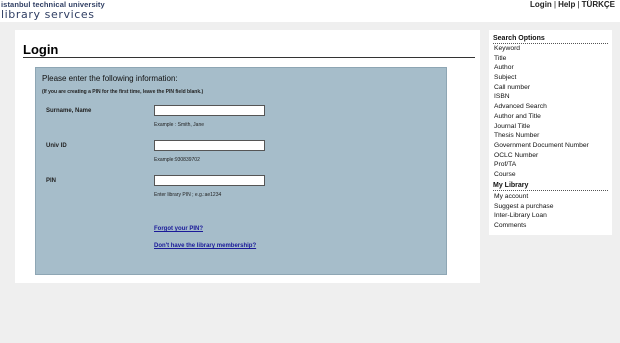 The image size is (620, 343). Describe the element at coordinates (178, 229) in the screenshot. I see `forgot-pin-link: Forgot your PIN?` at that location.